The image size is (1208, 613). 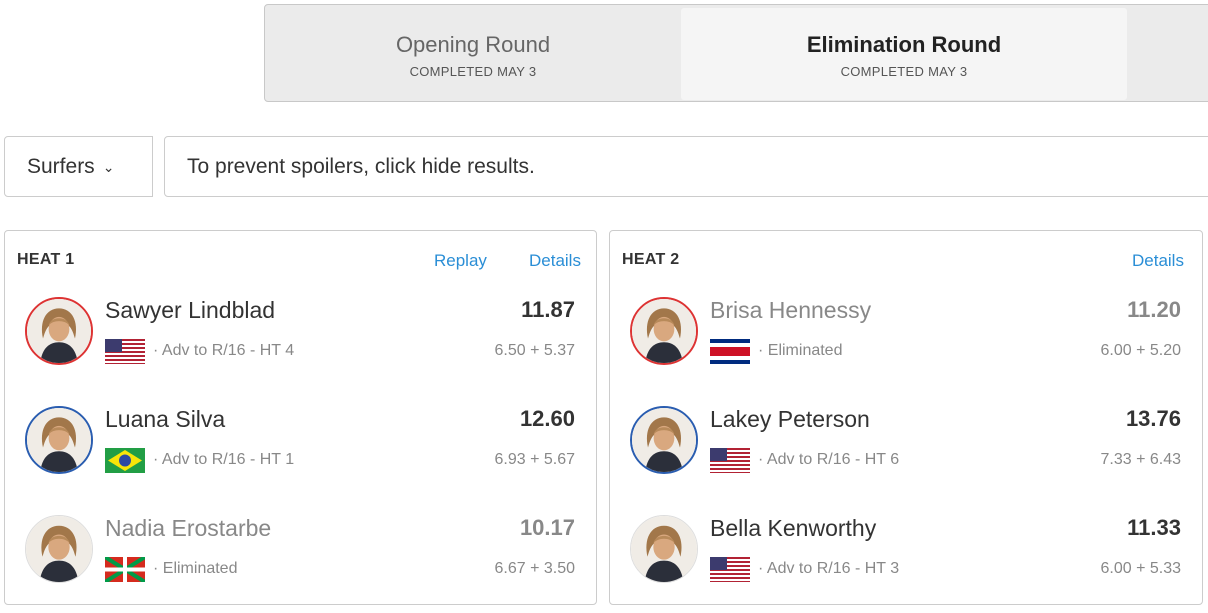 What do you see at coordinates (108, 167) in the screenshot?
I see `chevron-down-icon: ⌄` at bounding box center [108, 167].